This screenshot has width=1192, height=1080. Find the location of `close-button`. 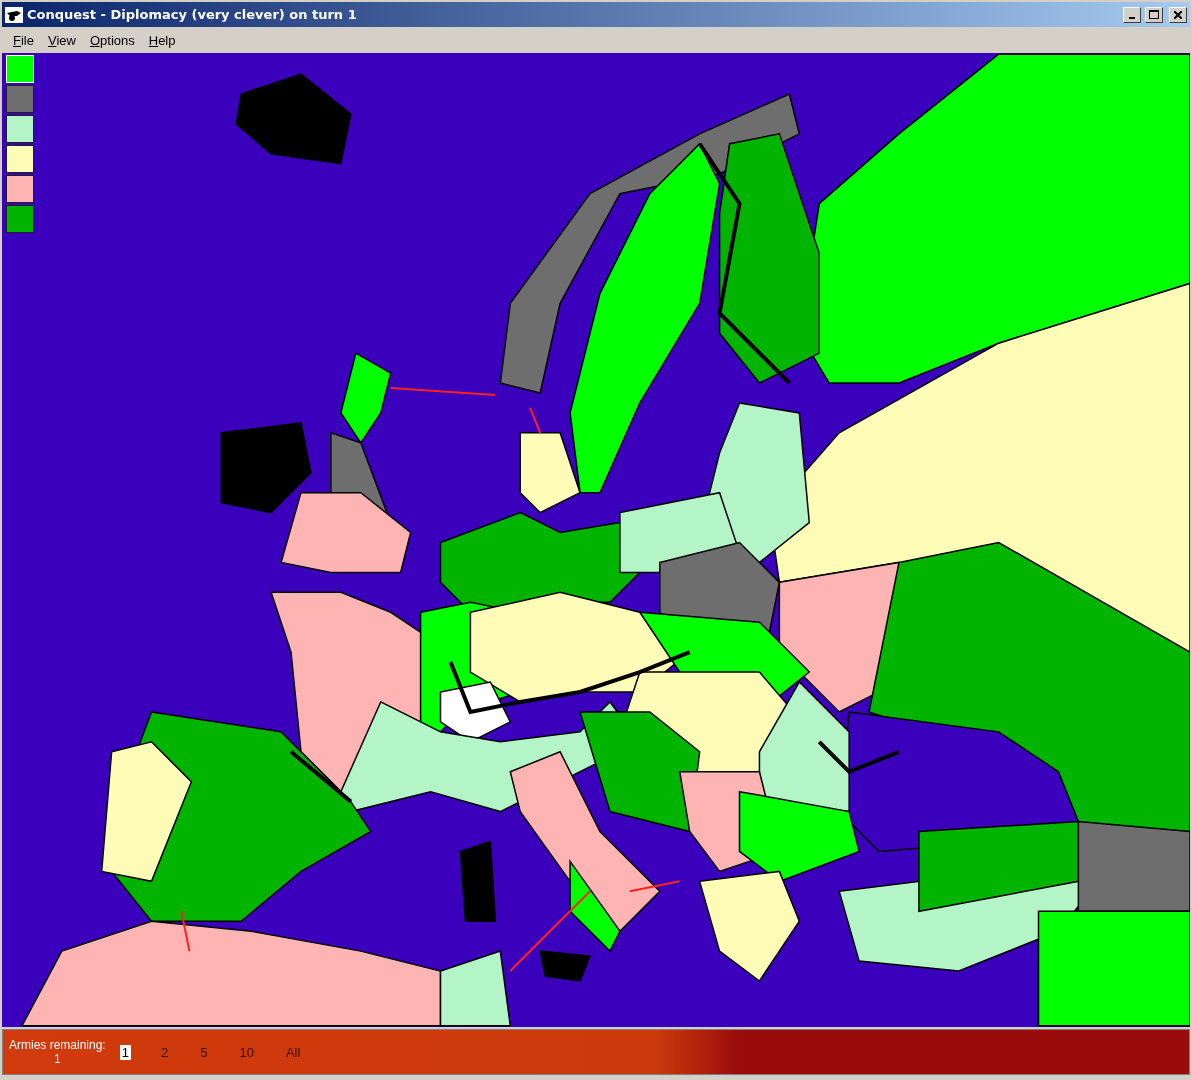

close-button is located at coordinates (1178, 14).